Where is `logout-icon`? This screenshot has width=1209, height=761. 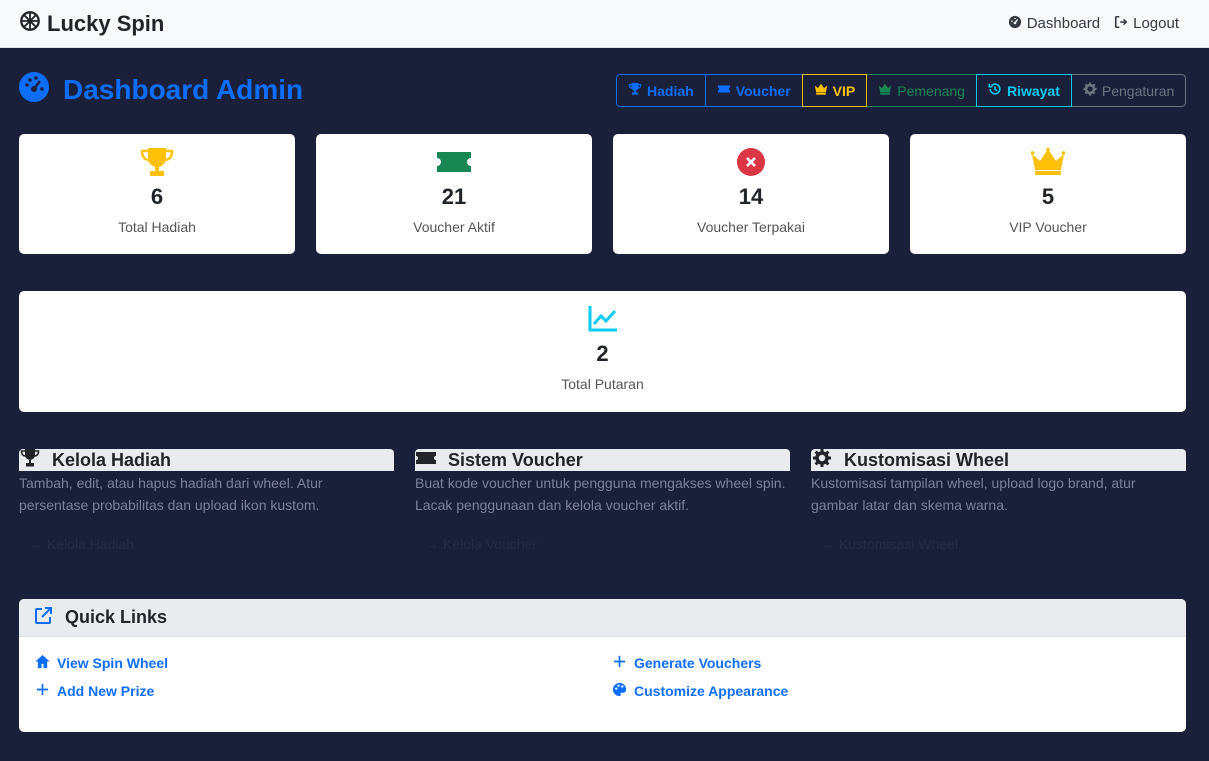 logout-icon is located at coordinates (1121, 24).